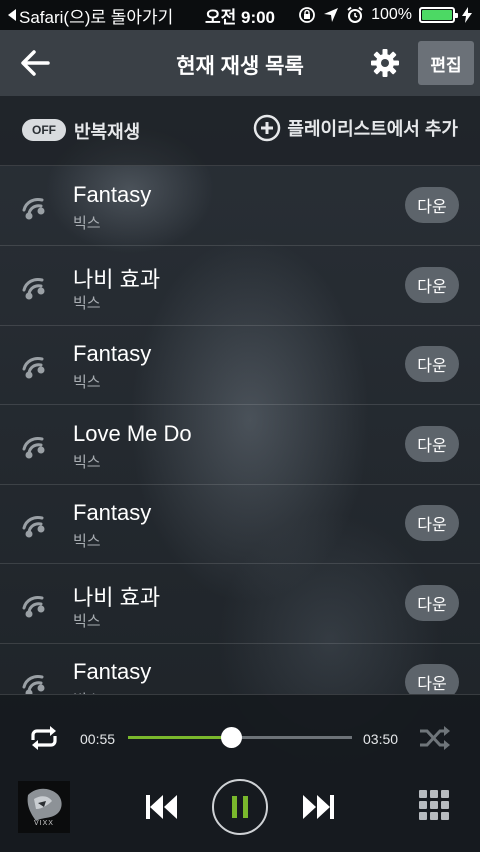 The image size is (480, 852). I want to click on location-icon, so click(331, 15).